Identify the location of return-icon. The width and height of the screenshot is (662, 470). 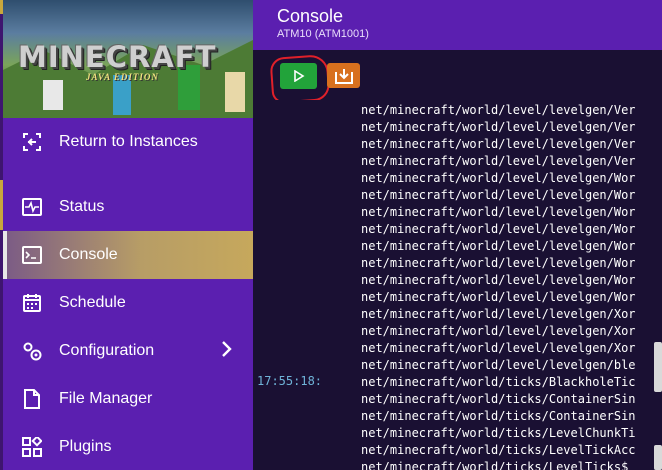
(32, 142).